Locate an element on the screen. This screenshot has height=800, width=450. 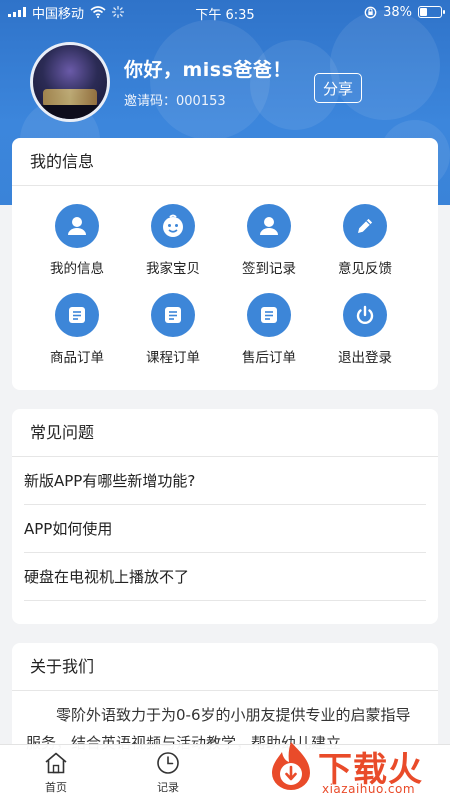
pencil-icon is located at coordinates (365, 225).